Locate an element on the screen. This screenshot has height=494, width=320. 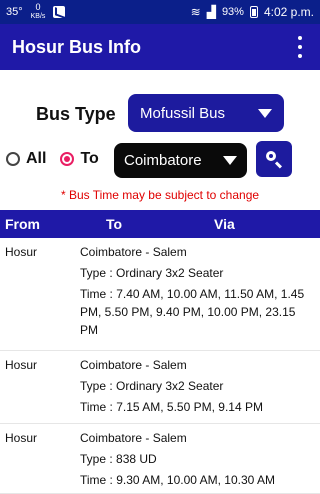
radio-all: All is located at coordinates (26, 159).